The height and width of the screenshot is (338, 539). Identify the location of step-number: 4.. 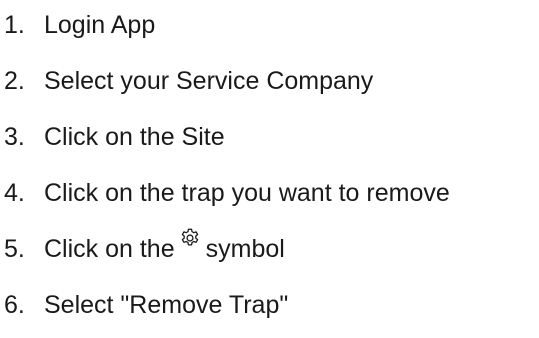
(14, 192).